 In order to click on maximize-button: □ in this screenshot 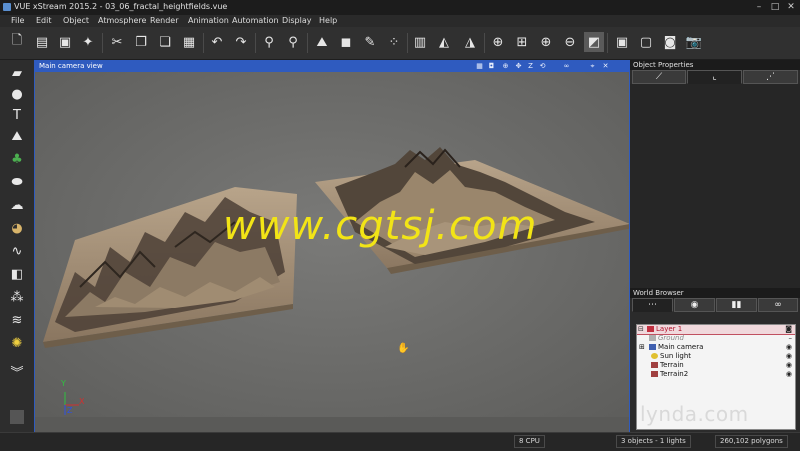, I will do `click(775, 7)`.